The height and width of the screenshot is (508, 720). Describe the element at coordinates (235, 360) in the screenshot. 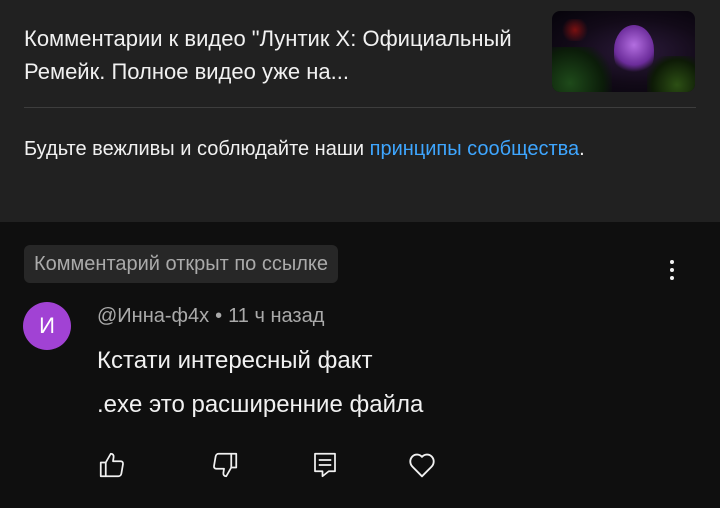

I see `comment-line: Кстати интересный факт` at that location.